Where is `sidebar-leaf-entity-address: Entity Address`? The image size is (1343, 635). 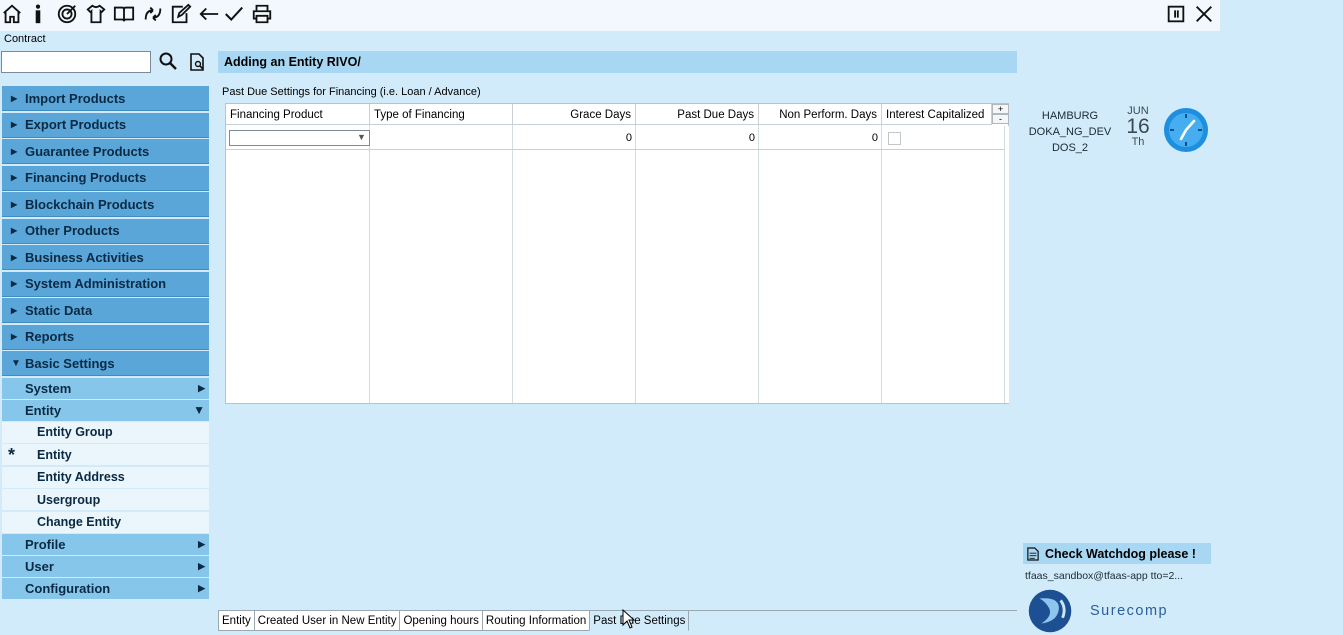 sidebar-leaf-entity-address: Entity Address is located at coordinates (105, 477).